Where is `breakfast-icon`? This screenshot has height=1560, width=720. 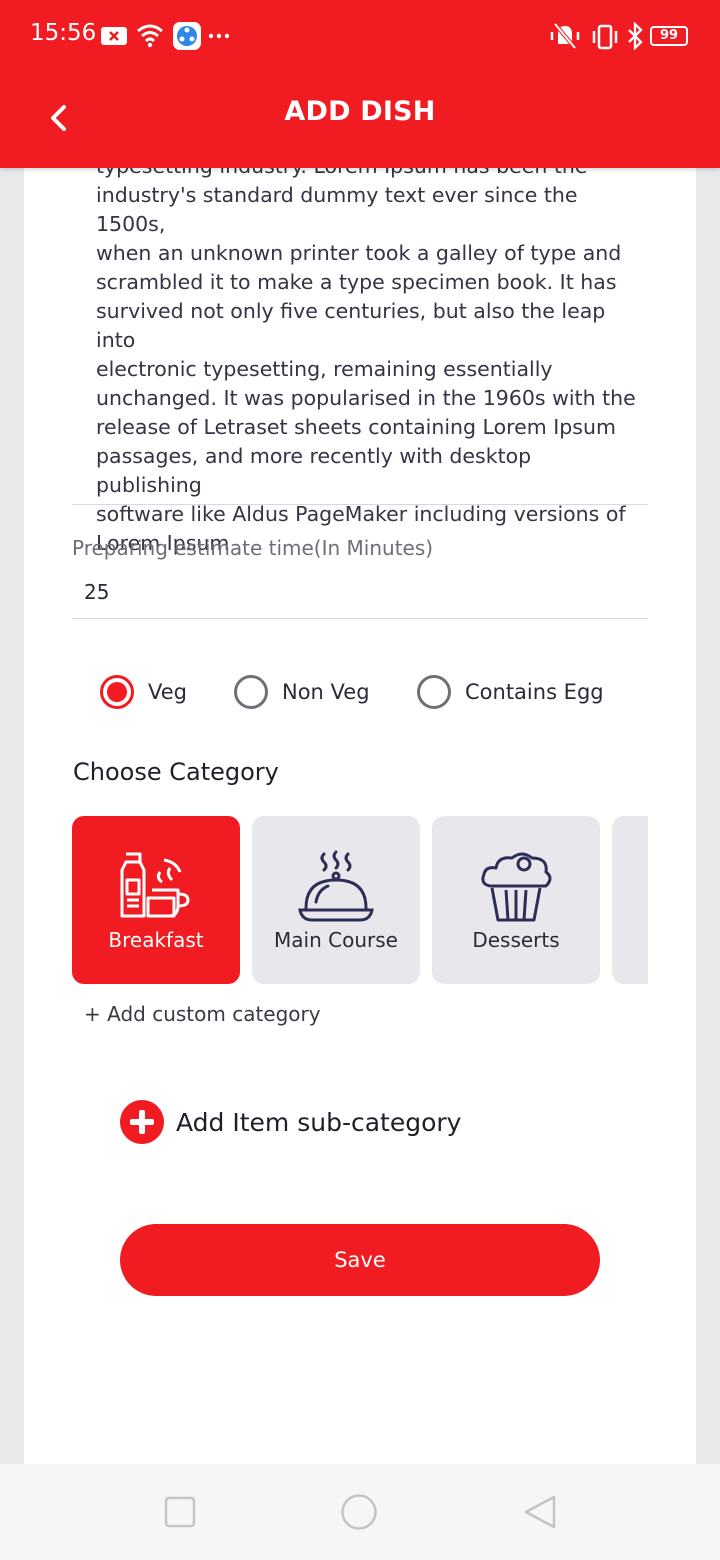 breakfast-icon is located at coordinates (155, 885).